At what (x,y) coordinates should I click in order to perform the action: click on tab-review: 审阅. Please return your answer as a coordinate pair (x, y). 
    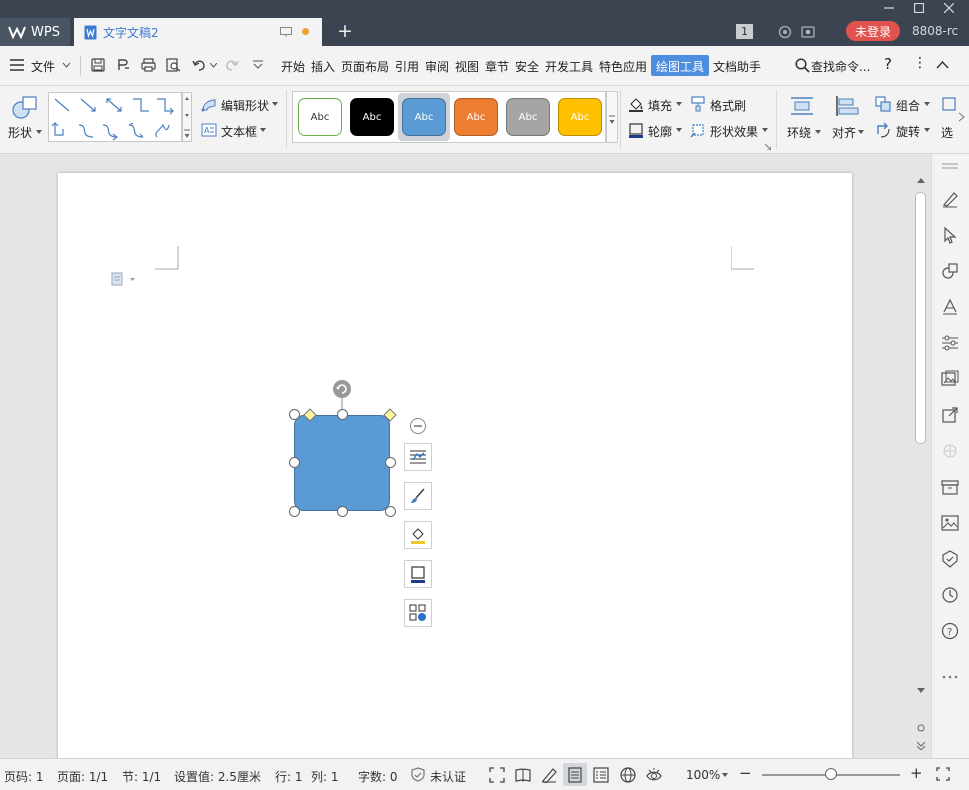
    Looking at the image, I should click on (437, 66).